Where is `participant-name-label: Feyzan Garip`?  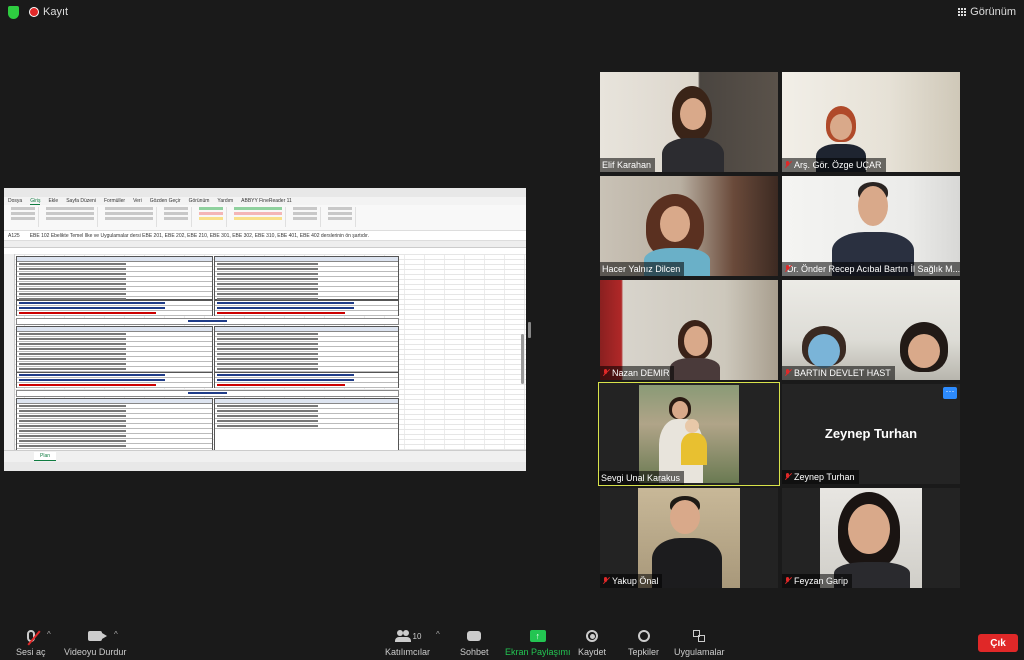
participant-name-label: Feyzan Garip is located at coordinates (817, 581).